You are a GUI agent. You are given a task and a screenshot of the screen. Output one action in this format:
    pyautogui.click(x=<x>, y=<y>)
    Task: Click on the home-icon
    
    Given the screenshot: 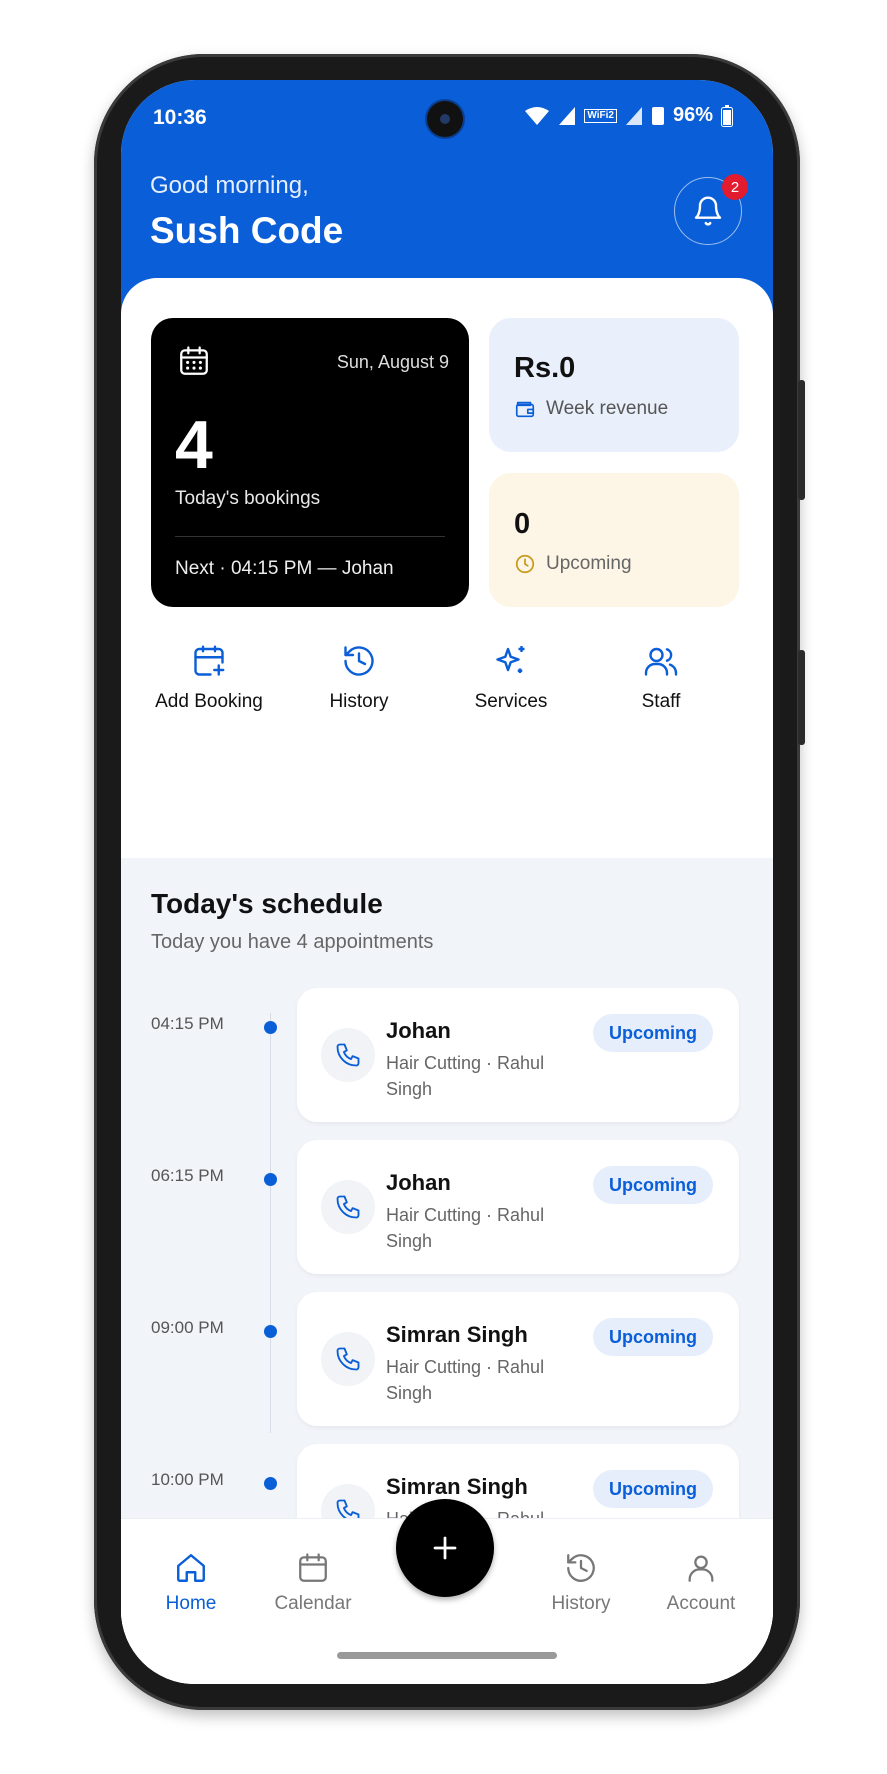 What is the action you would take?
    pyautogui.click(x=191, y=1568)
    